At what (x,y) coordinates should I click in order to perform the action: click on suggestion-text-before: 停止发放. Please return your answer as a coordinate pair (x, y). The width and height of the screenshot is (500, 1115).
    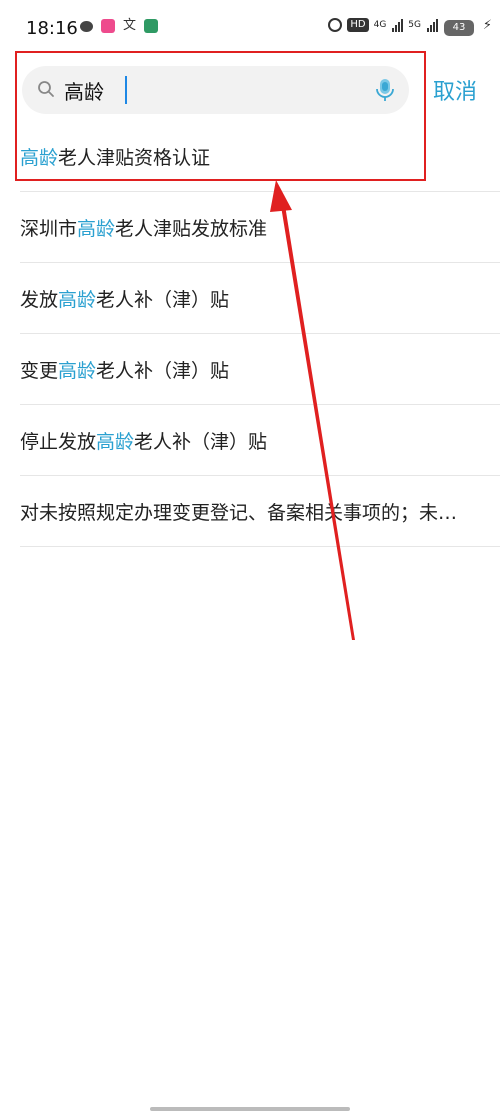
    Looking at the image, I should click on (58, 441).